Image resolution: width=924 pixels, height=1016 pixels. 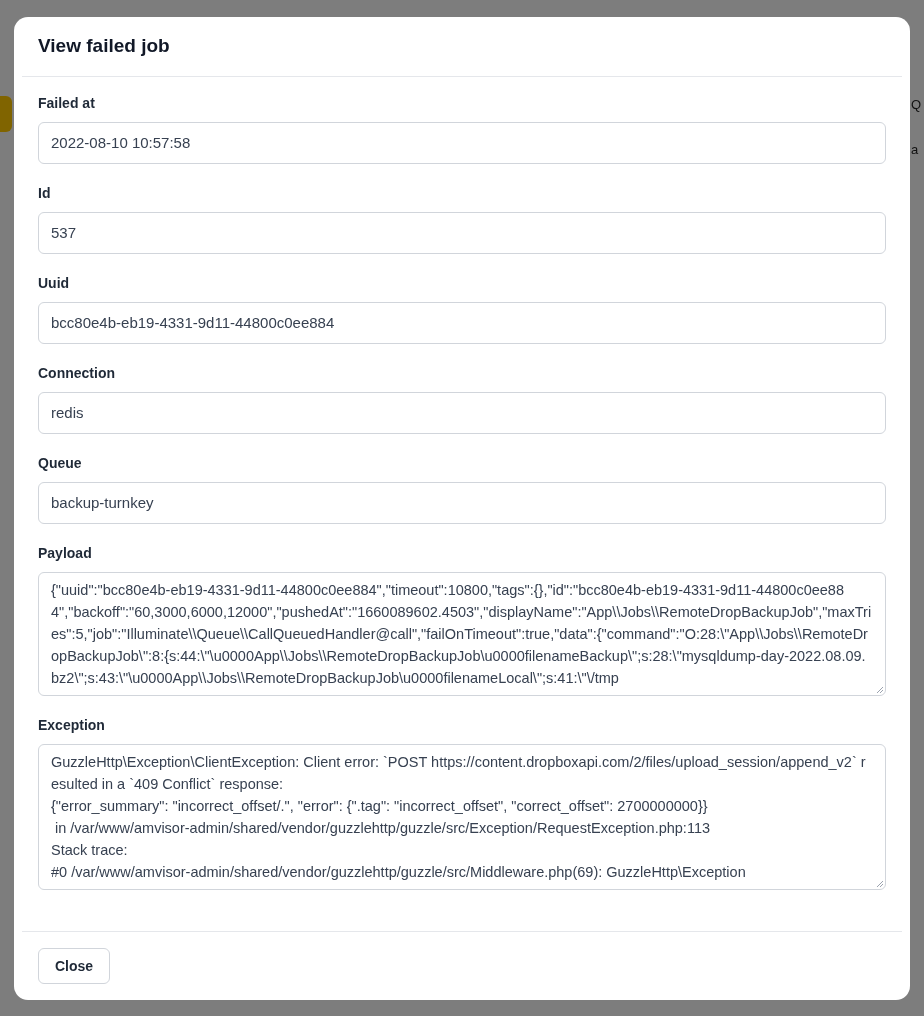 I want to click on text-field: redis, so click(x=462, y=413).